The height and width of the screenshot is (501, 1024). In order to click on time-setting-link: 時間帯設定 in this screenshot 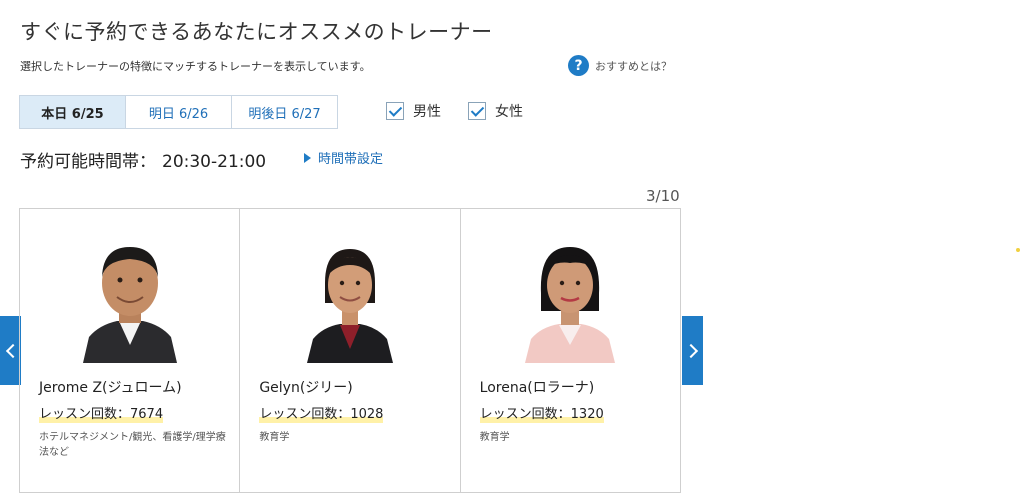, I will do `click(343, 157)`.